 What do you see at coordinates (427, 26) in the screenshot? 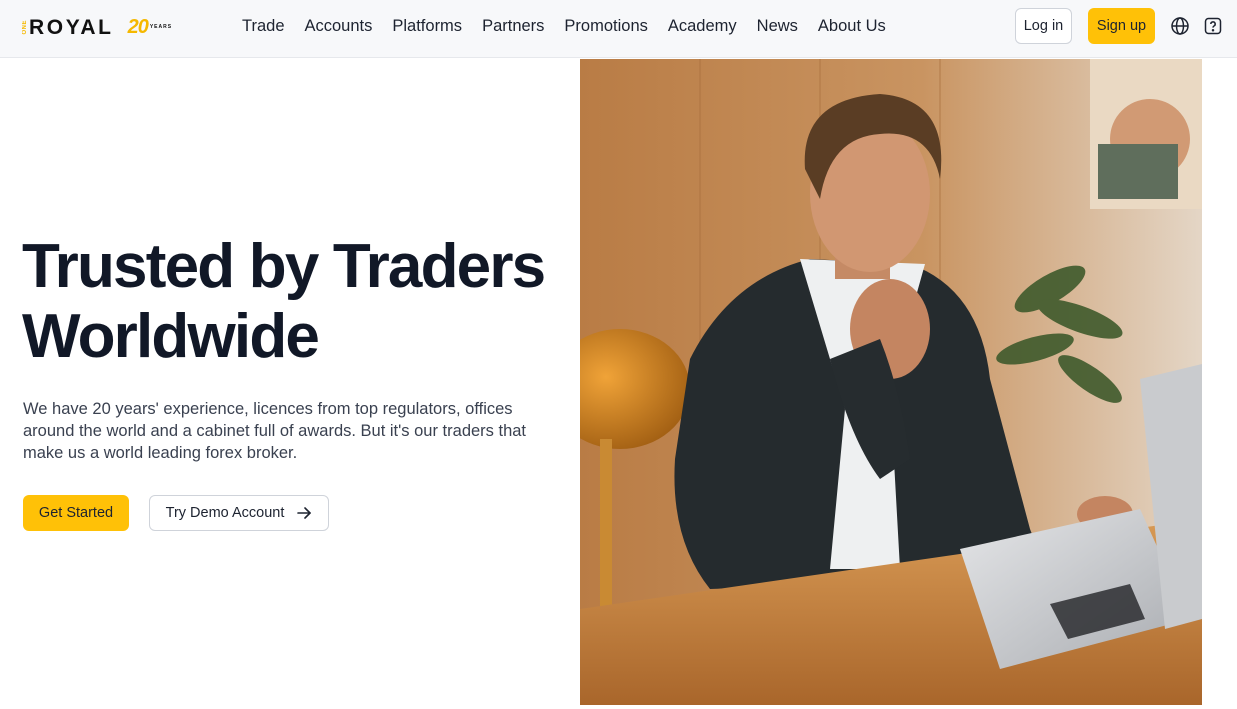
I see `nav-item-platforms: Platforms` at bounding box center [427, 26].